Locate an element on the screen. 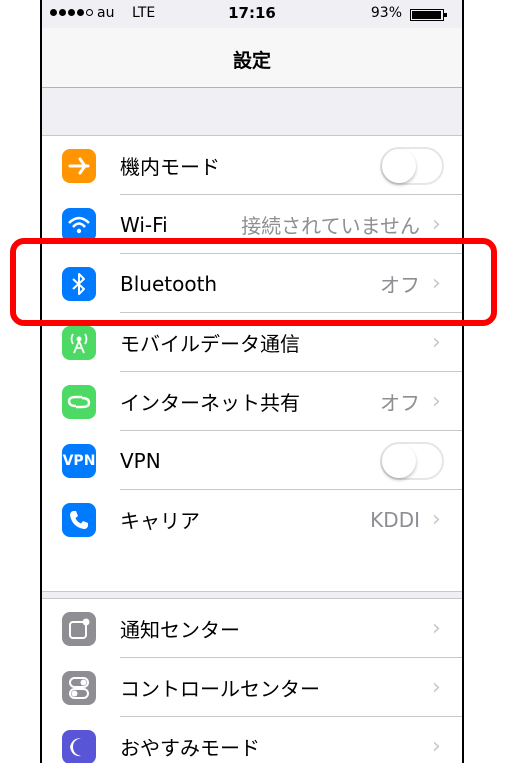 The image size is (506, 763). navigation-bar: 設定 is located at coordinates (252, 58).